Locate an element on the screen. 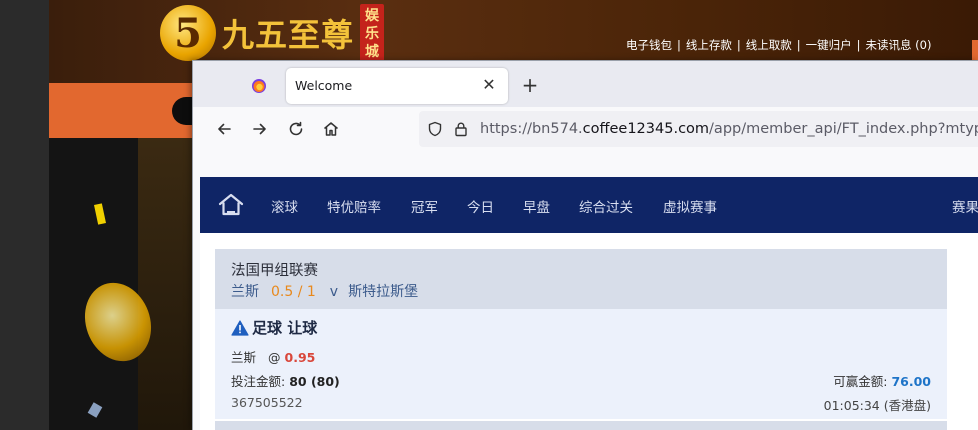 The image size is (978, 430). tab-strip: Welcome ✕ + is located at coordinates (585, 84).